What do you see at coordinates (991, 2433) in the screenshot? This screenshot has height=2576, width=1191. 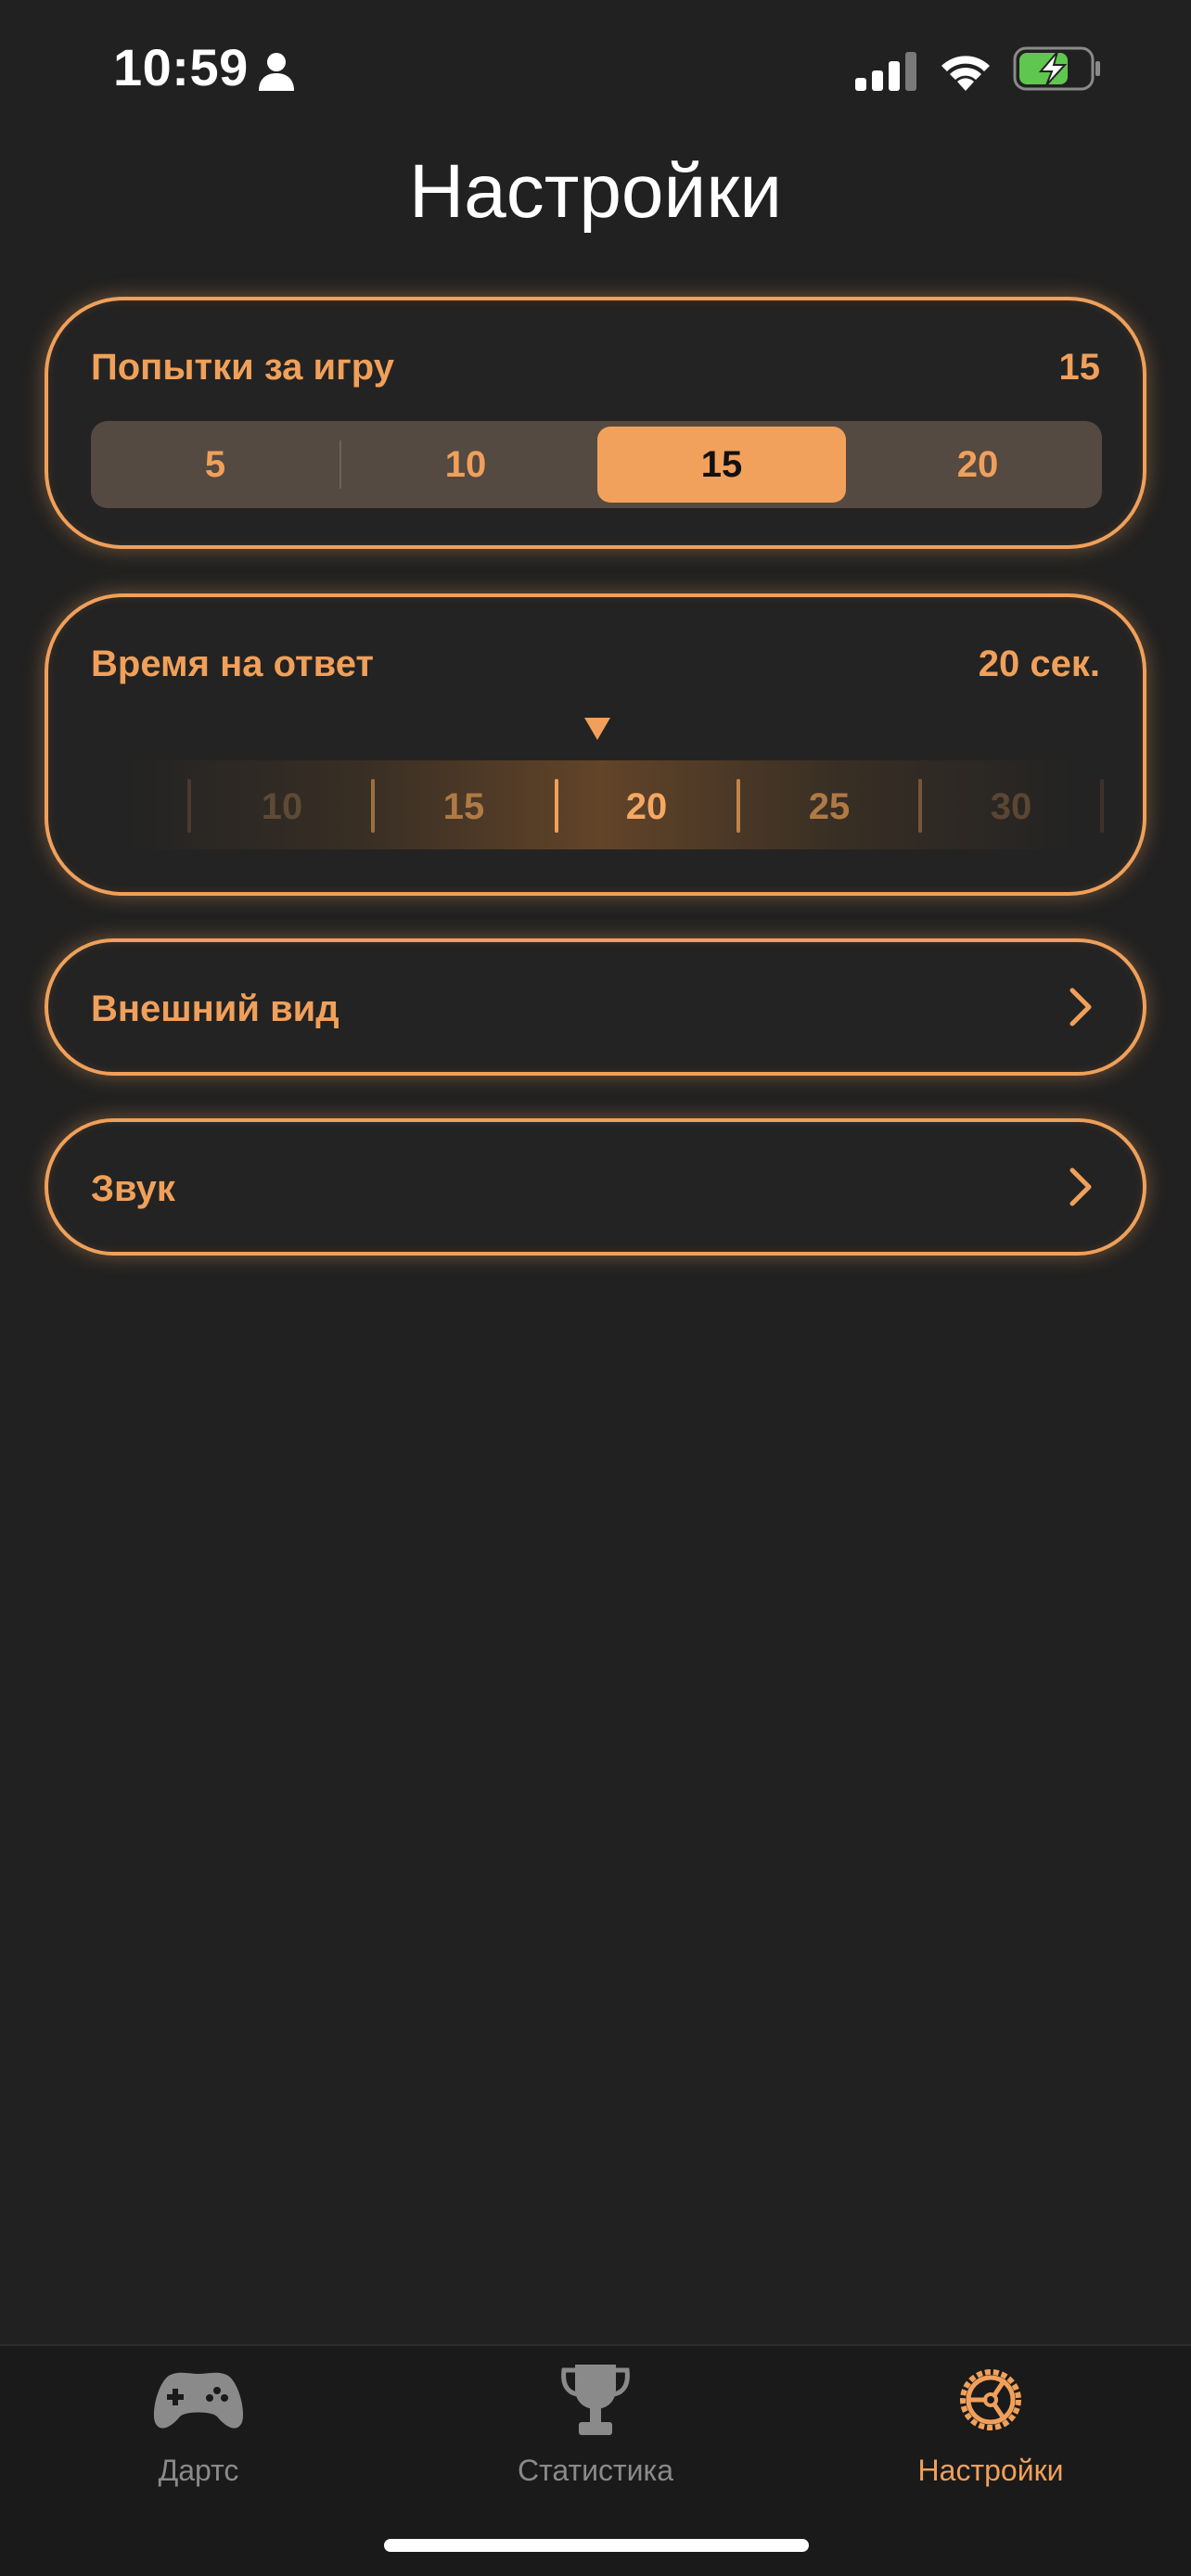 I see `tab-settings: Настройки` at bounding box center [991, 2433].